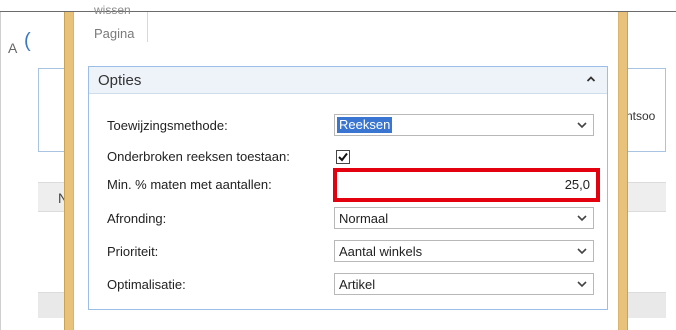  What do you see at coordinates (348, 80) in the screenshot?
I see `fasttab-header: Opties` at bounding box center [348, 80].